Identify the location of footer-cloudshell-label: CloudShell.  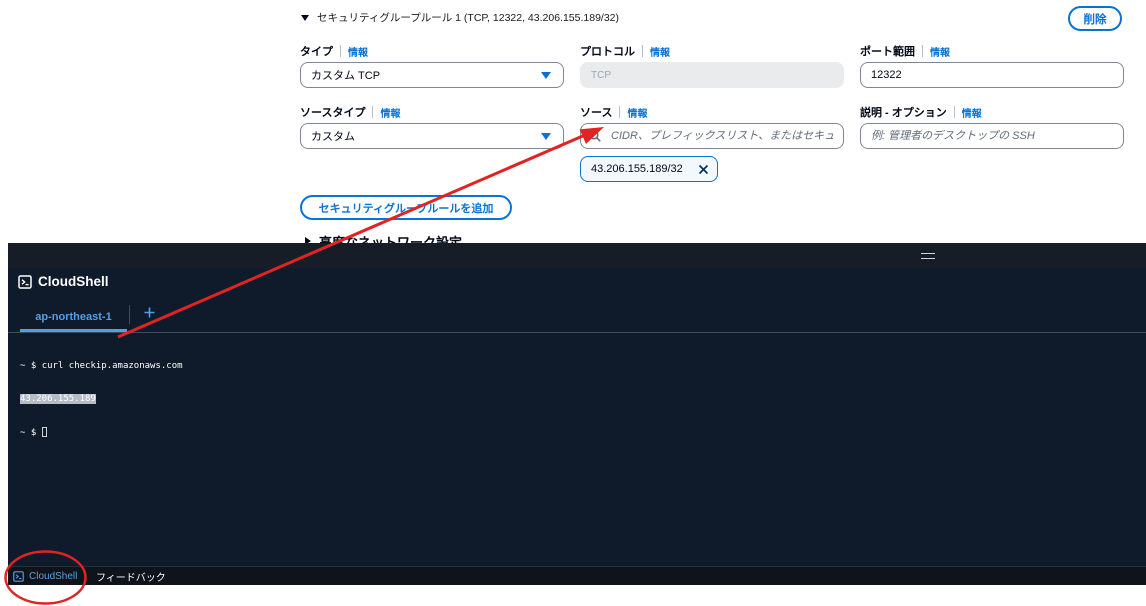
(53, 576).